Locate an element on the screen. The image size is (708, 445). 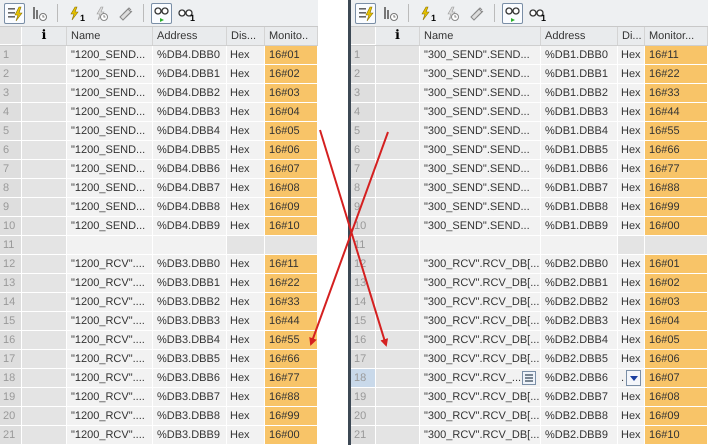
monitor-value: 16#03 is located at coordinates (291, 93).